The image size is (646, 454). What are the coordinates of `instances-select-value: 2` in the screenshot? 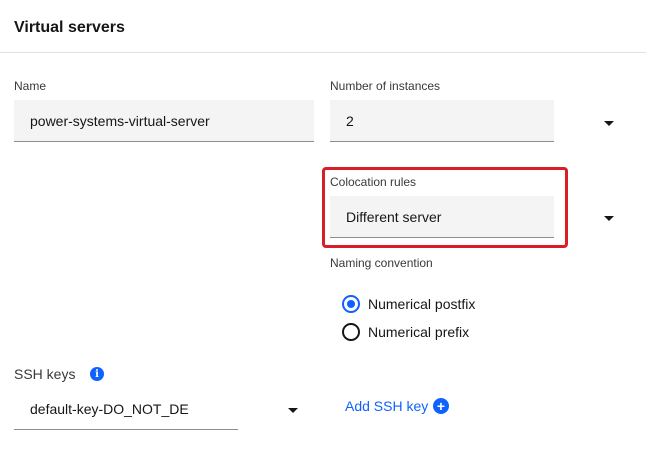 It's located at (350, 120).